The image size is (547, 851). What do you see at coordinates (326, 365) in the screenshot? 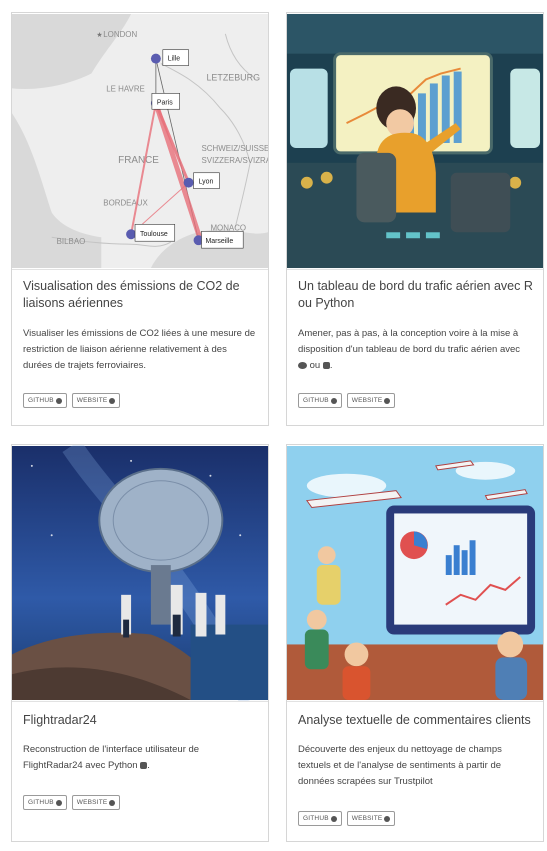
I see `python-logo-icon` at bounding box center [326, 365].